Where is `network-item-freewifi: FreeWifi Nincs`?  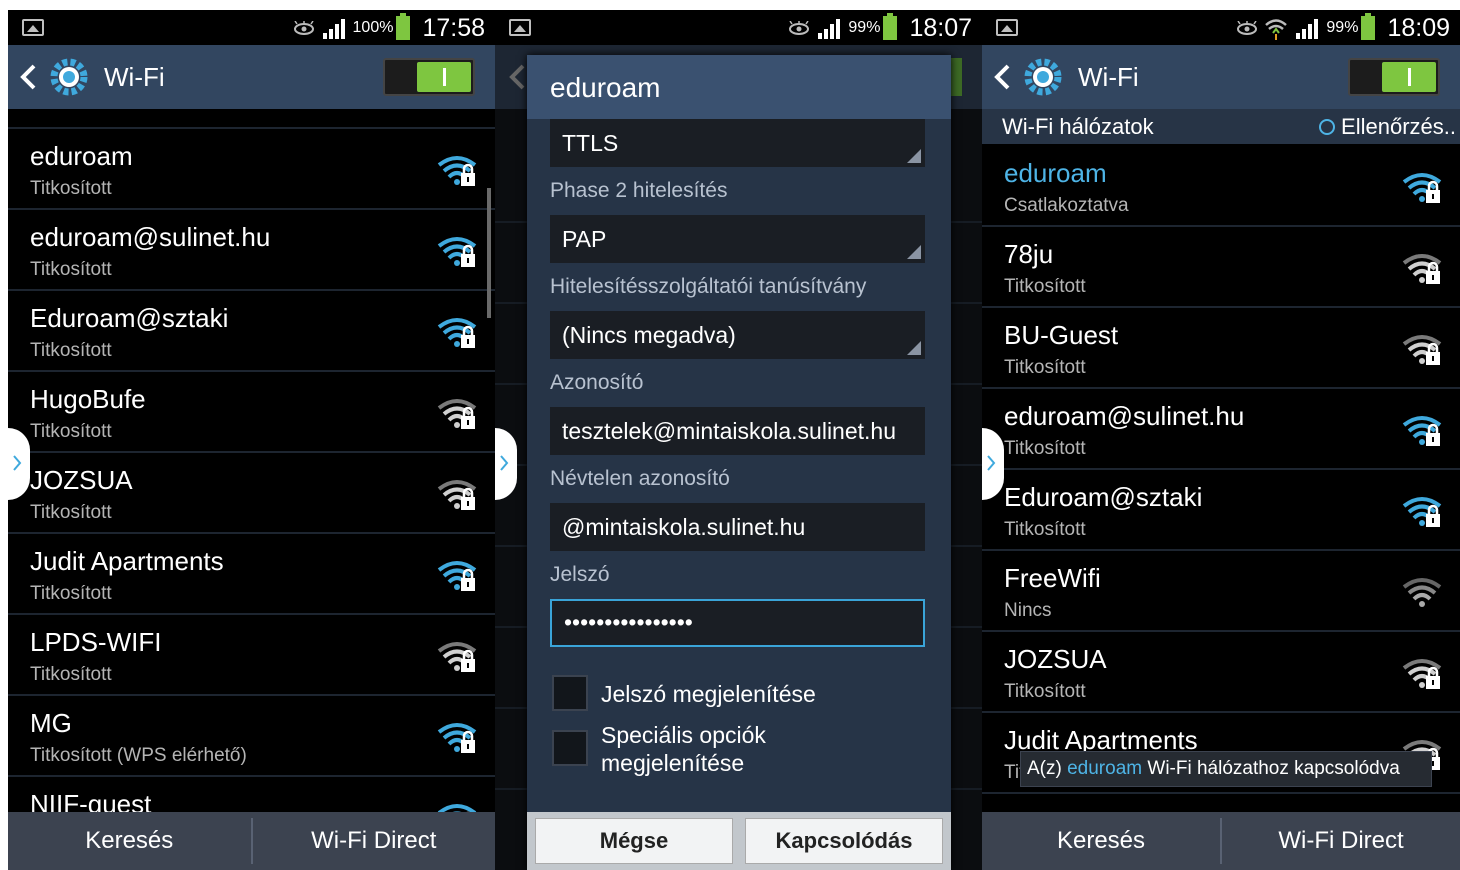 network-item-freewifi: FreeWifi Nincs is located at coordinates (1221, 591).